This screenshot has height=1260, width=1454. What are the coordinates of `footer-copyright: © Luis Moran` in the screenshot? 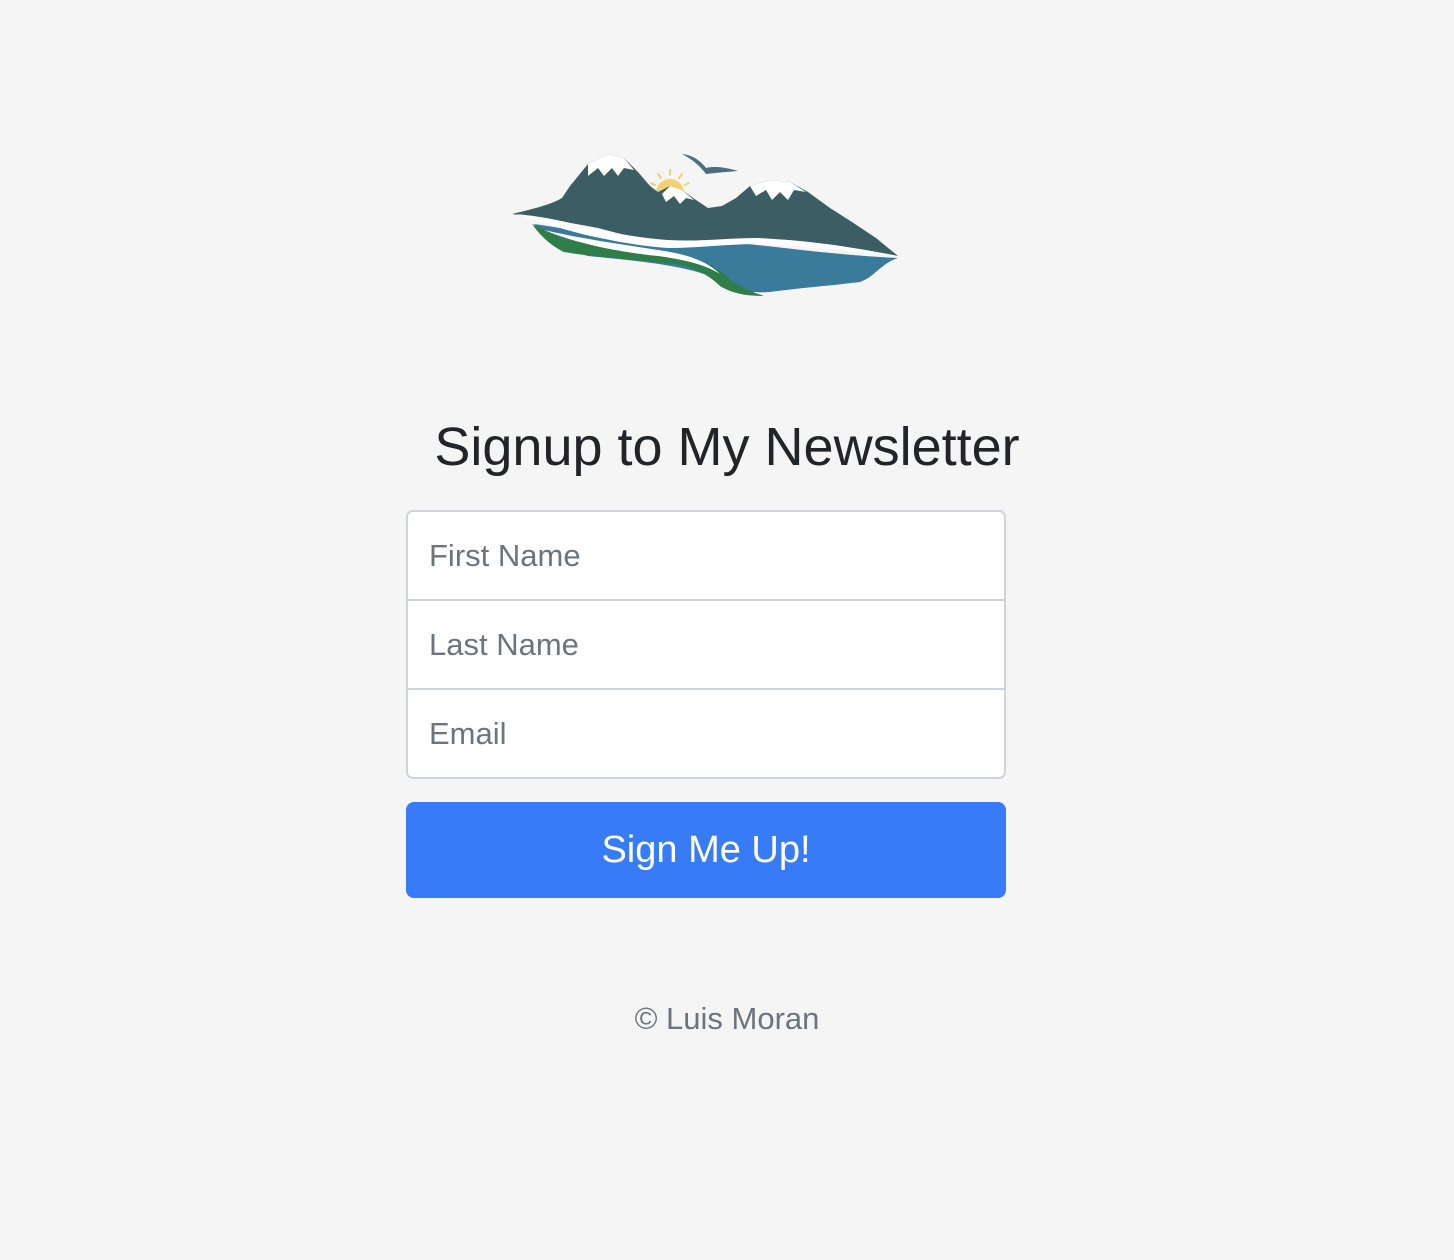 It's located at (727, 1018).